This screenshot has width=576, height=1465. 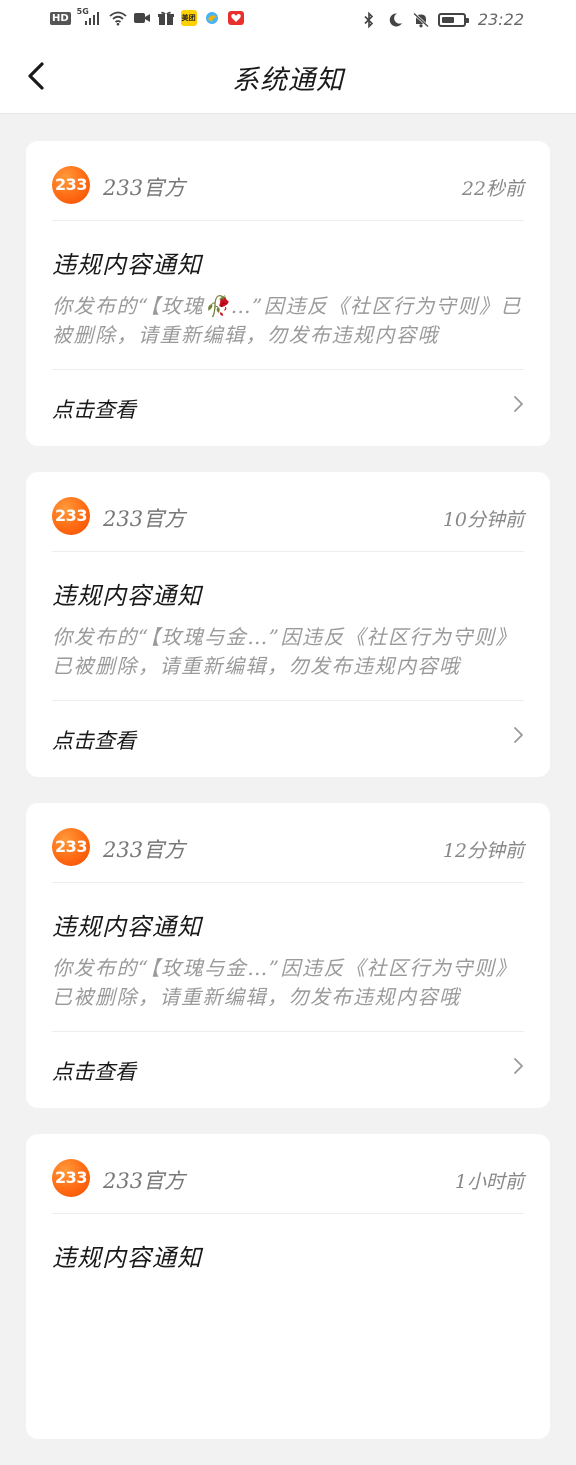 I want to click on battery-level, so click(x=447, y=19).